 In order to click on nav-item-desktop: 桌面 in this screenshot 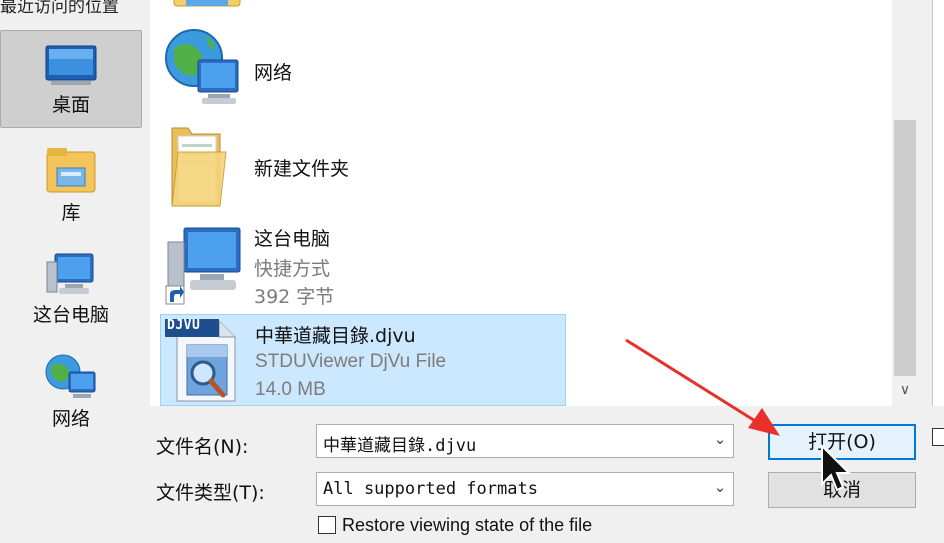, I will do `click(71, 80)`.